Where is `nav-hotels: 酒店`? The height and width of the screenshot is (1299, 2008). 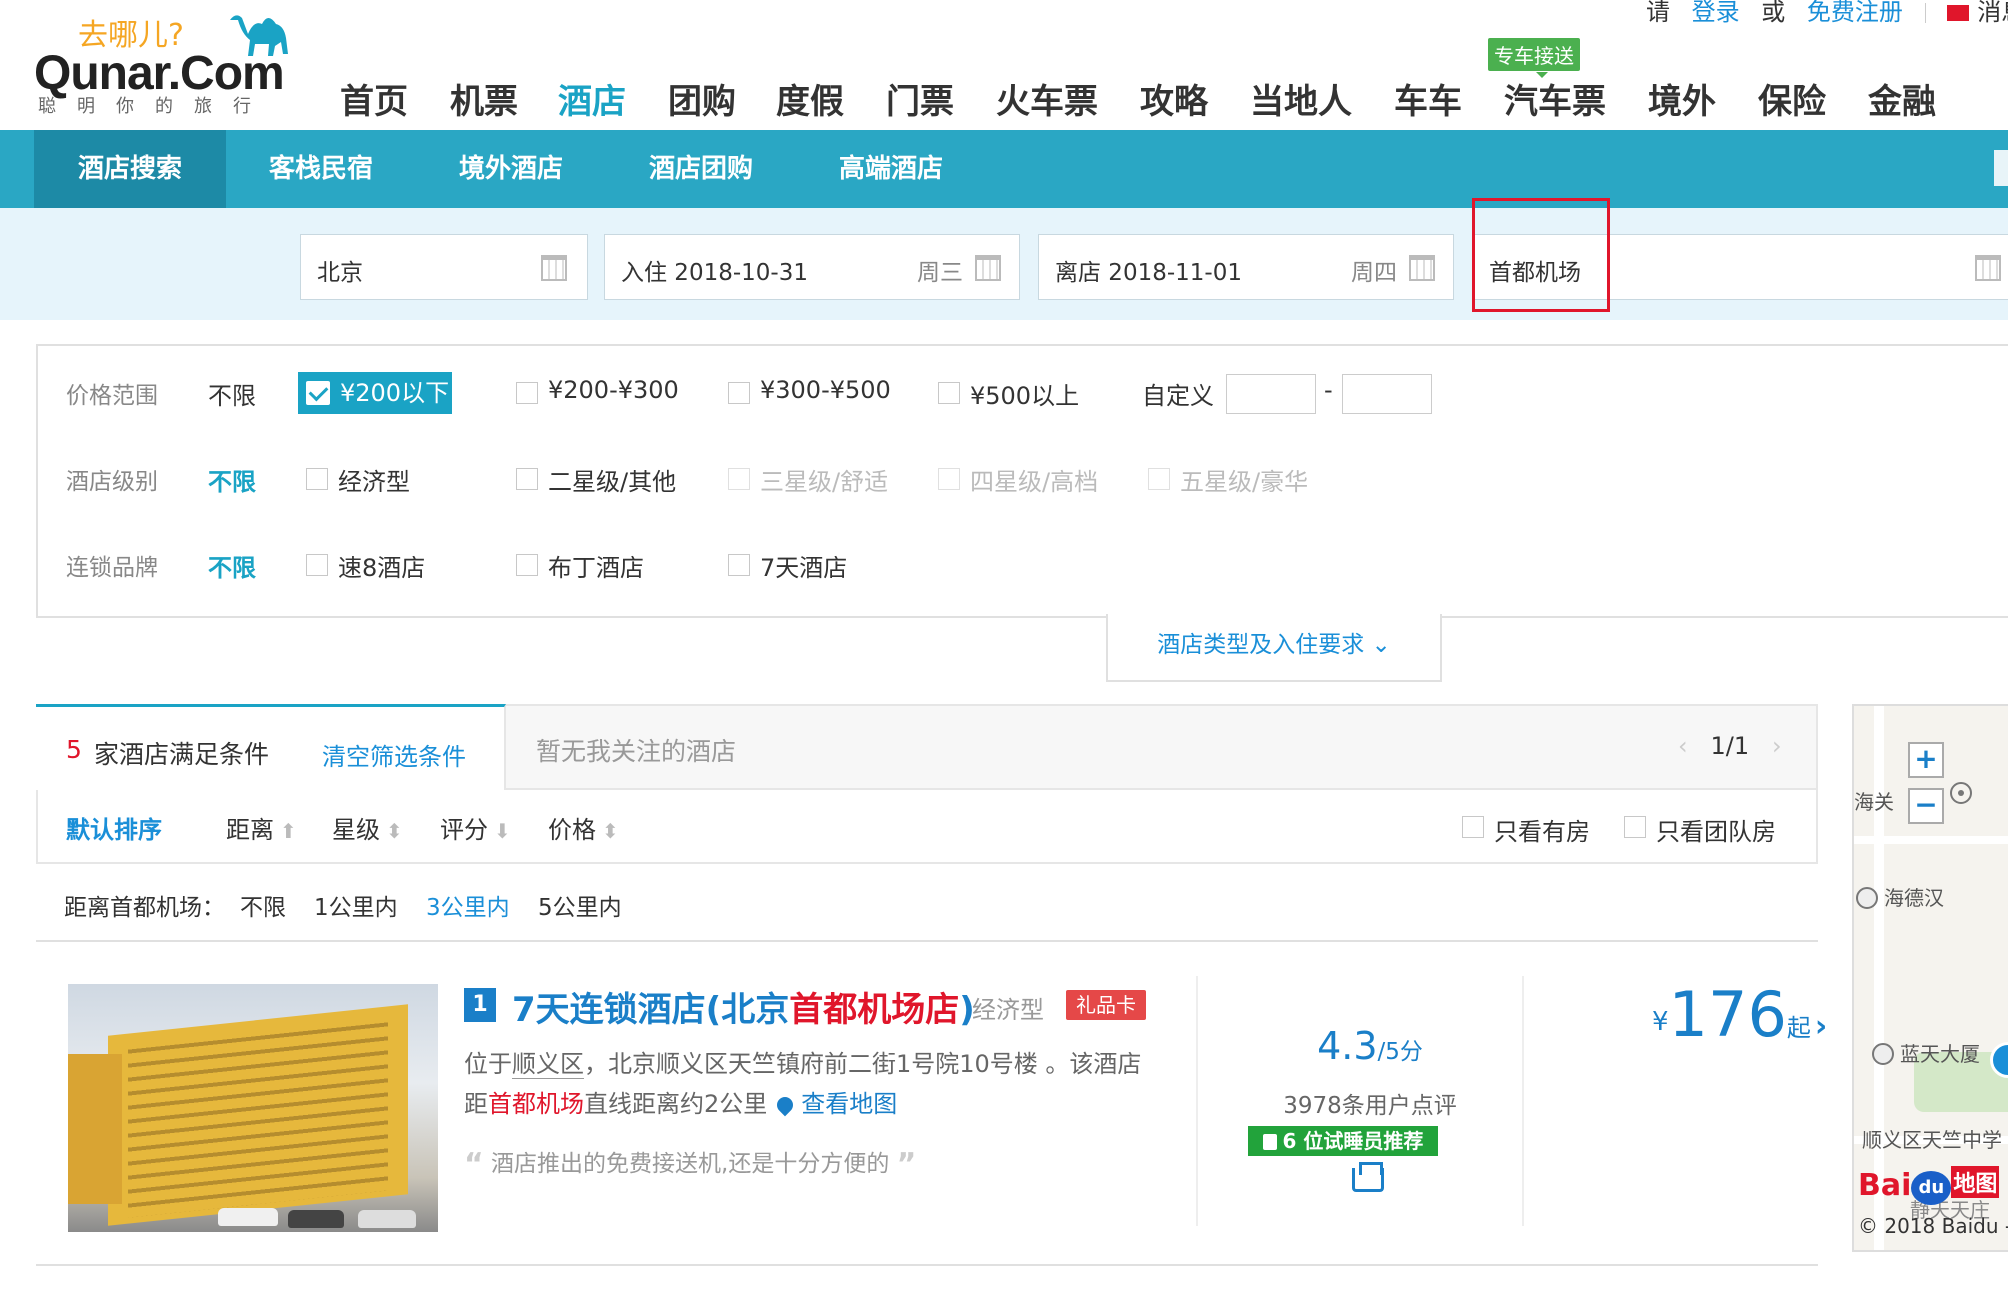 nav-hotels: 酒店 is located at coordinates (592, 98).